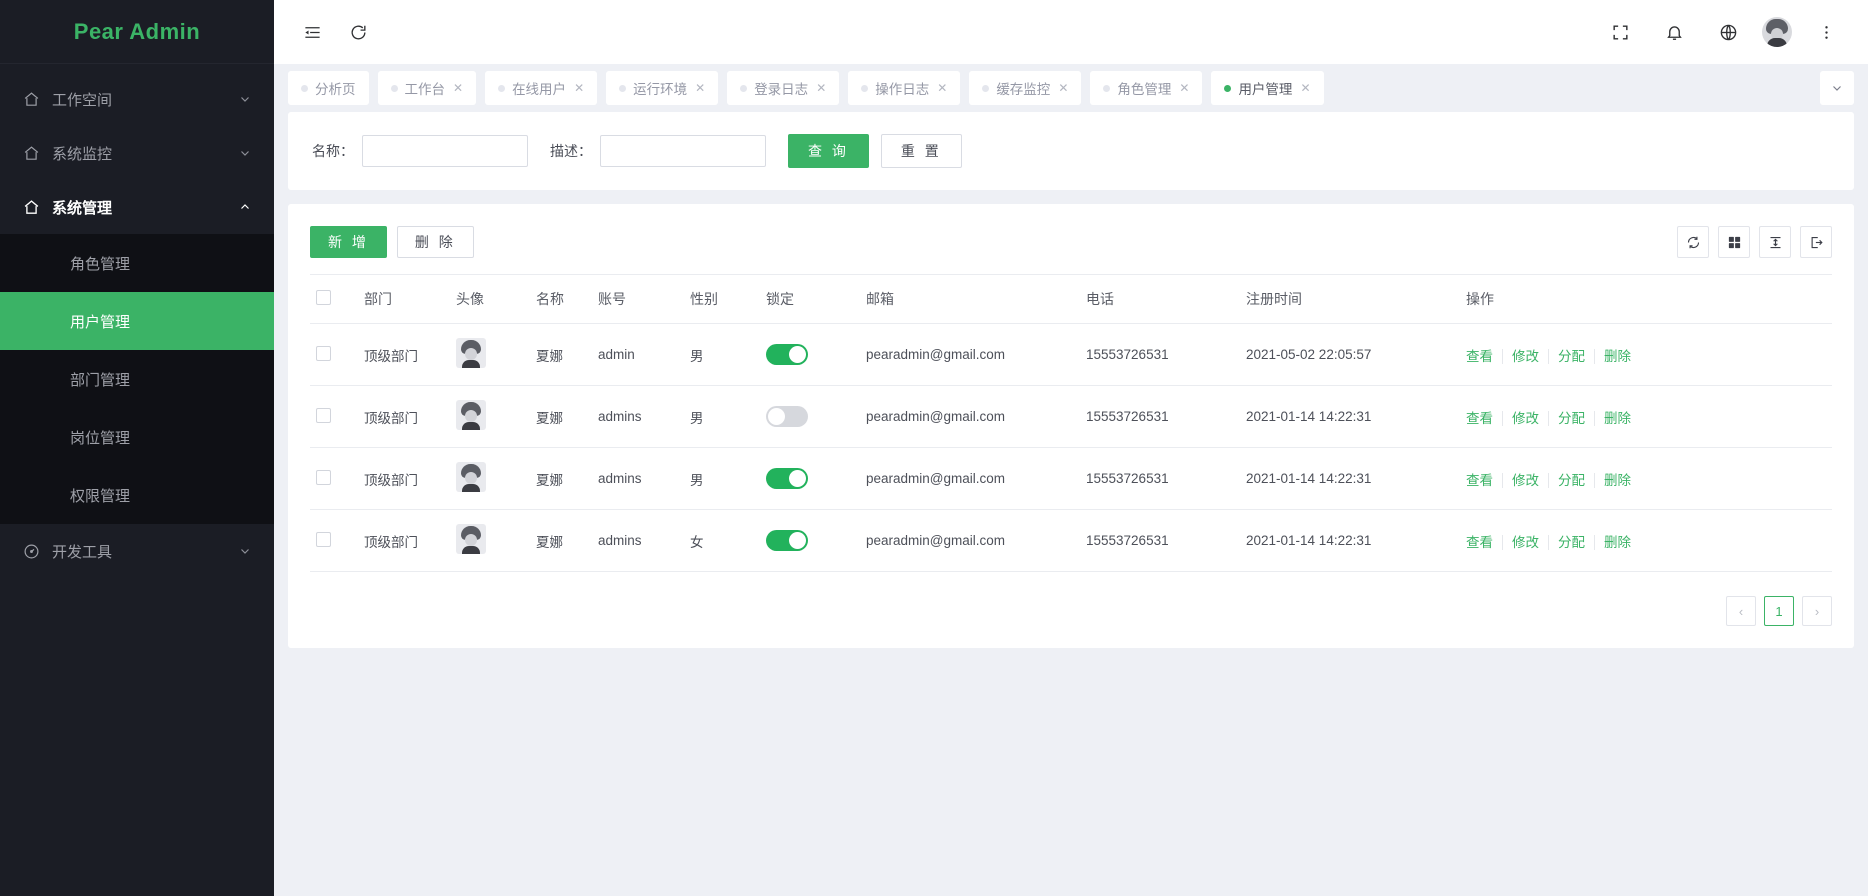 The image size is (1868, 896). I want to click on pagination-prev: ‹, so click(1741, 611).